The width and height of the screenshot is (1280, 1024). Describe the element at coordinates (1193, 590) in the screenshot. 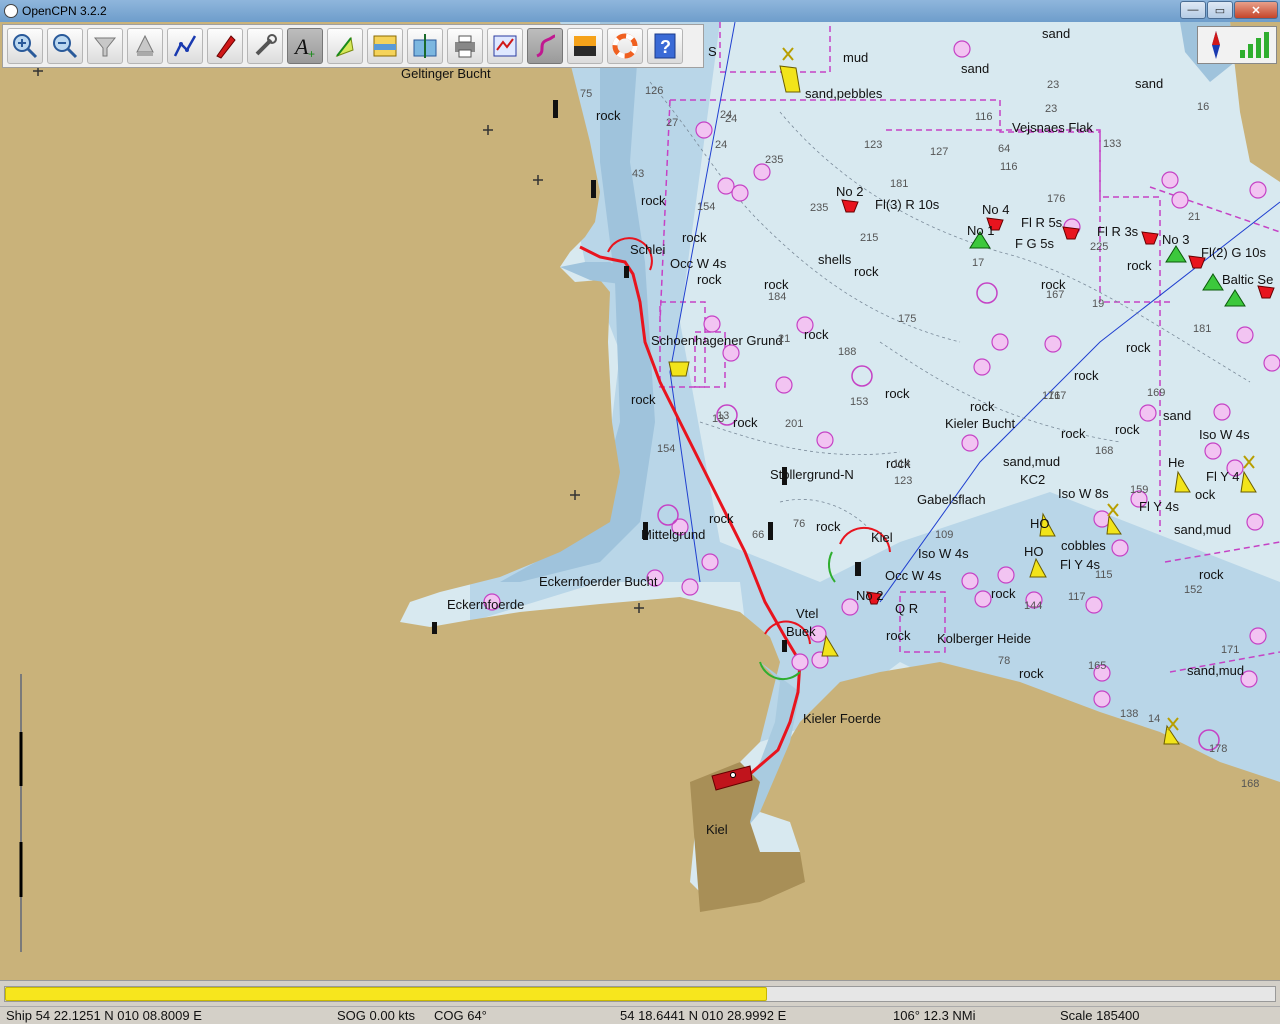

I see `depth-sounding: 152` at that location.